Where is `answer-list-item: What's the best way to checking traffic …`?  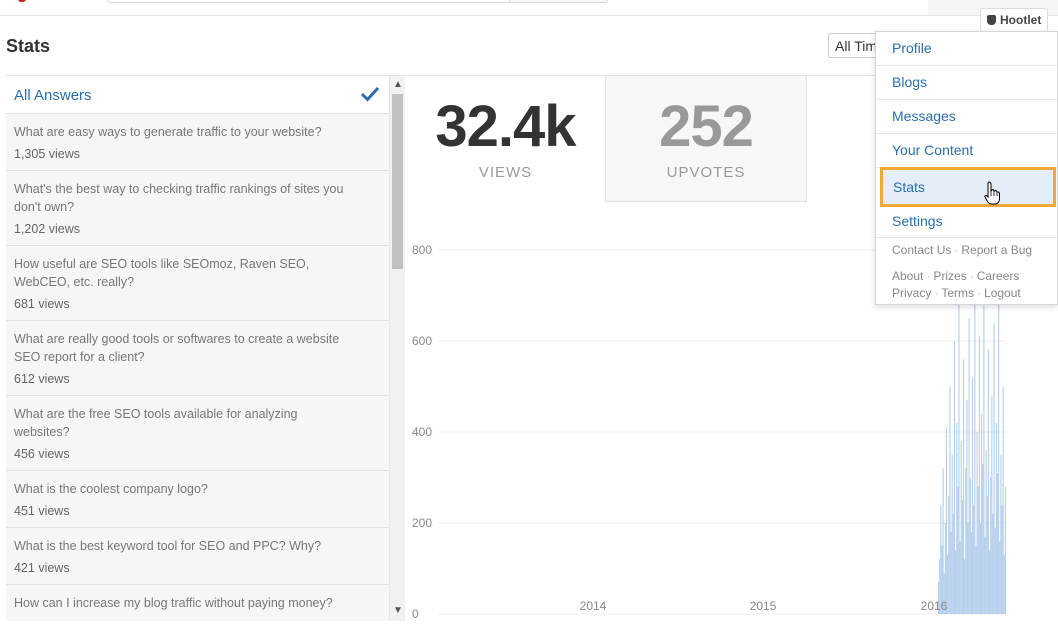 answer-list-item: What's the best way to checking traffic … is located at coordinates (197, 208).